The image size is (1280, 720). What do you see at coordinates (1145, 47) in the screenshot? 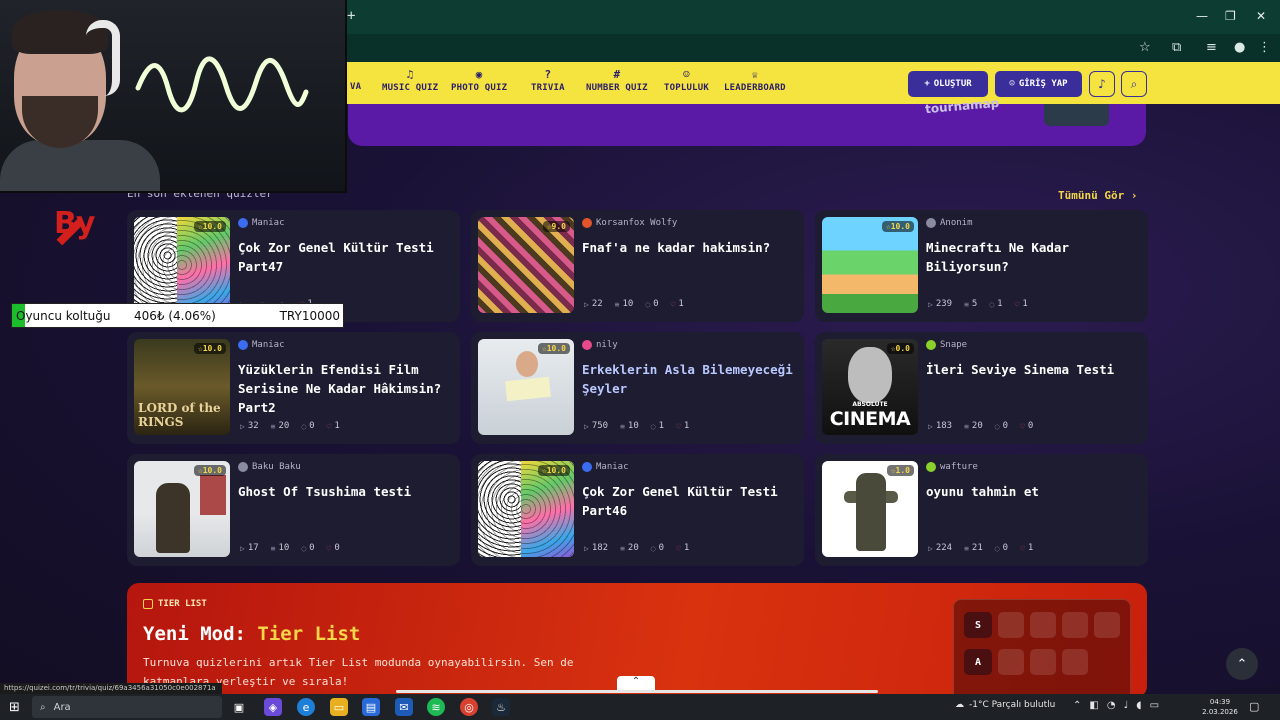
I see `bookmark-star-icon: ☆` at bounding box center [1145, 47].